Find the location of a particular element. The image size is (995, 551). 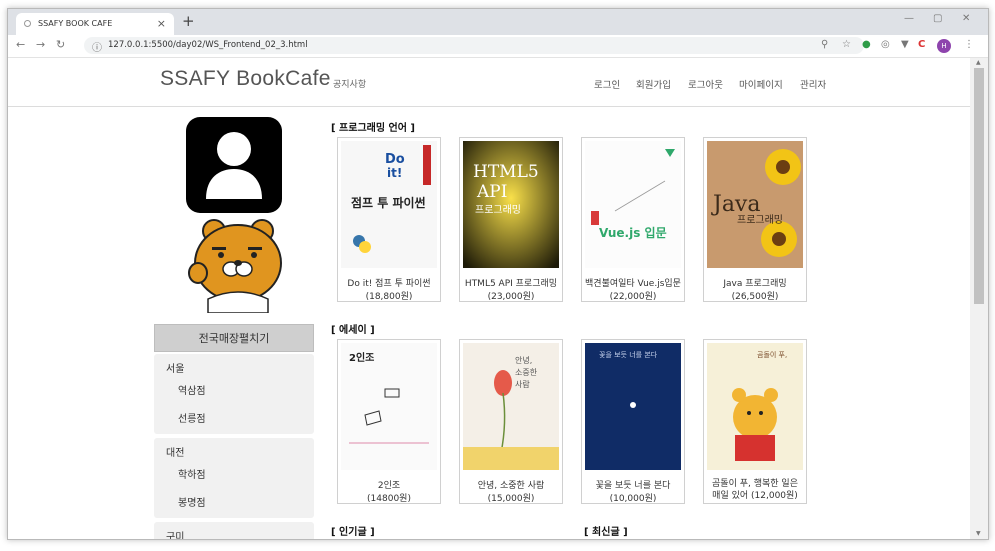

book-card: Vue.js 입문 백견불여일타 Vue.js입문 (22,000원) is located at coordinates (633, 219).